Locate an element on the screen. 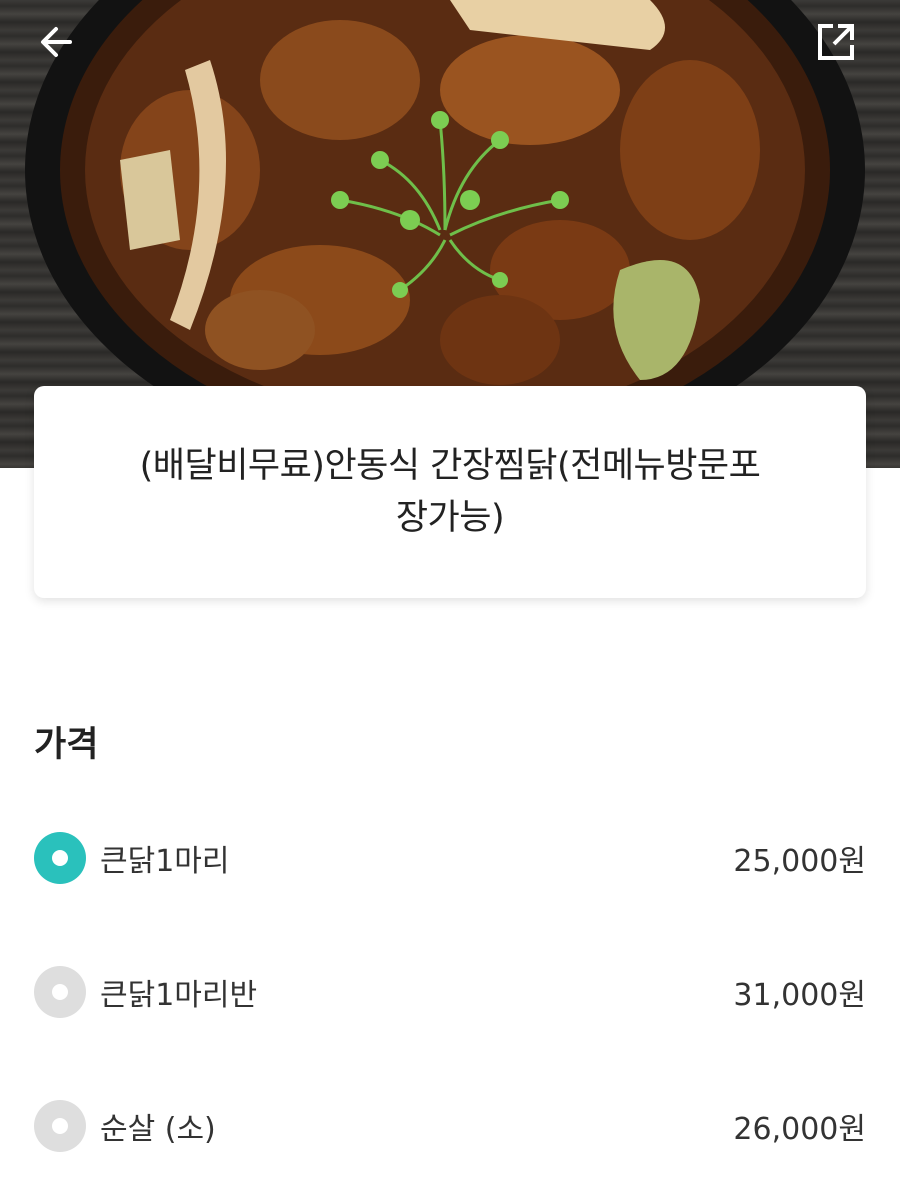  external-share-icon is located at coordinates (836, 42).